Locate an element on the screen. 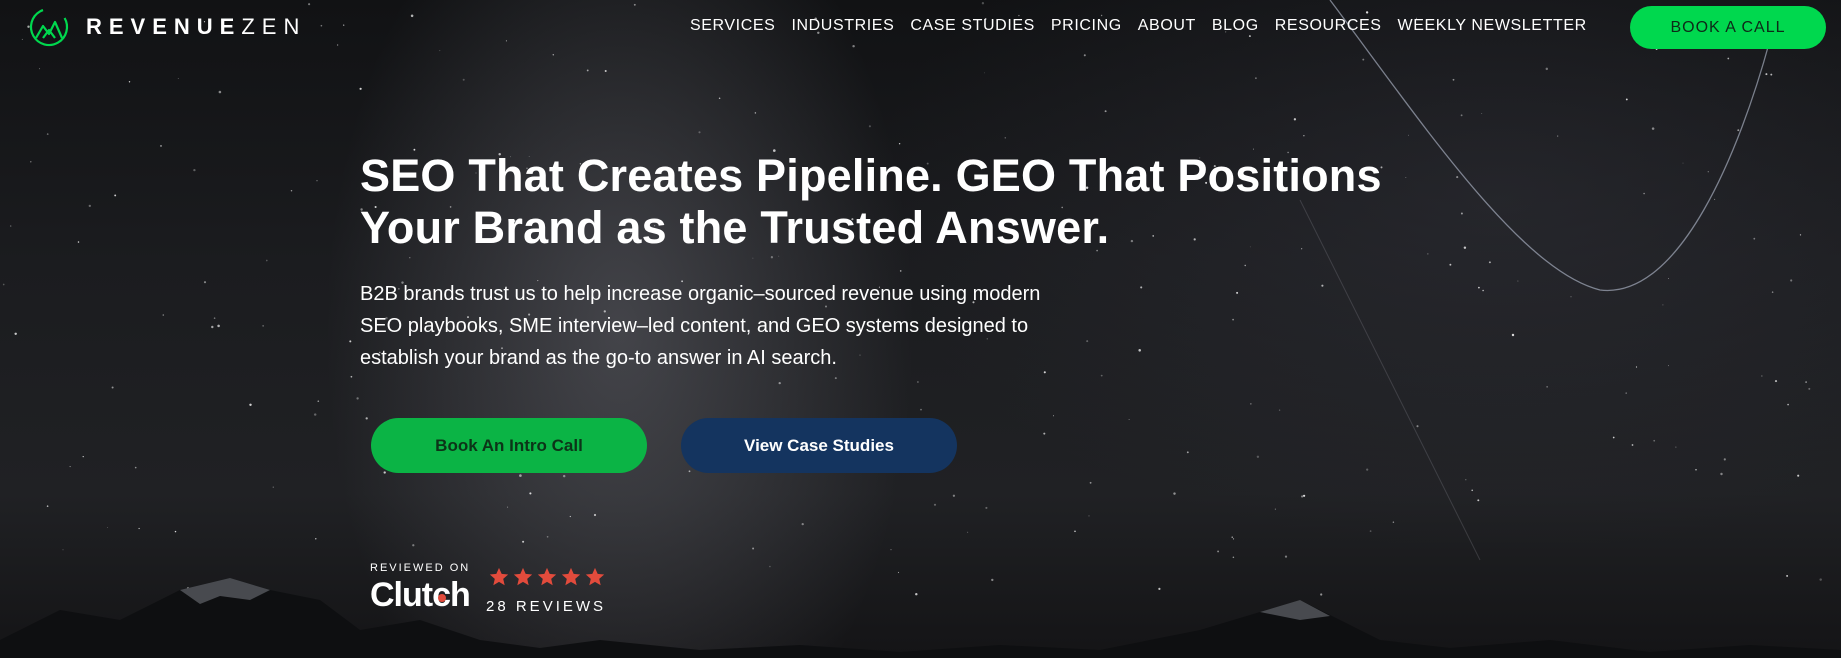 The height and width of the screenshot is (658, 1841). nav-resources: RESOURCES is located at coordinates (1328, 26).